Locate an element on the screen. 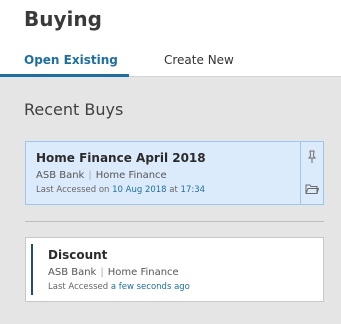 The image size is (341, 324). pin-icon is located at coordinates (312, 157).